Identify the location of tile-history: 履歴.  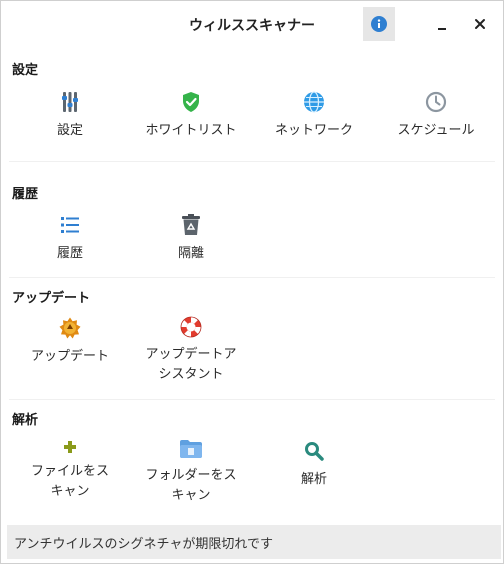
(70, 243).